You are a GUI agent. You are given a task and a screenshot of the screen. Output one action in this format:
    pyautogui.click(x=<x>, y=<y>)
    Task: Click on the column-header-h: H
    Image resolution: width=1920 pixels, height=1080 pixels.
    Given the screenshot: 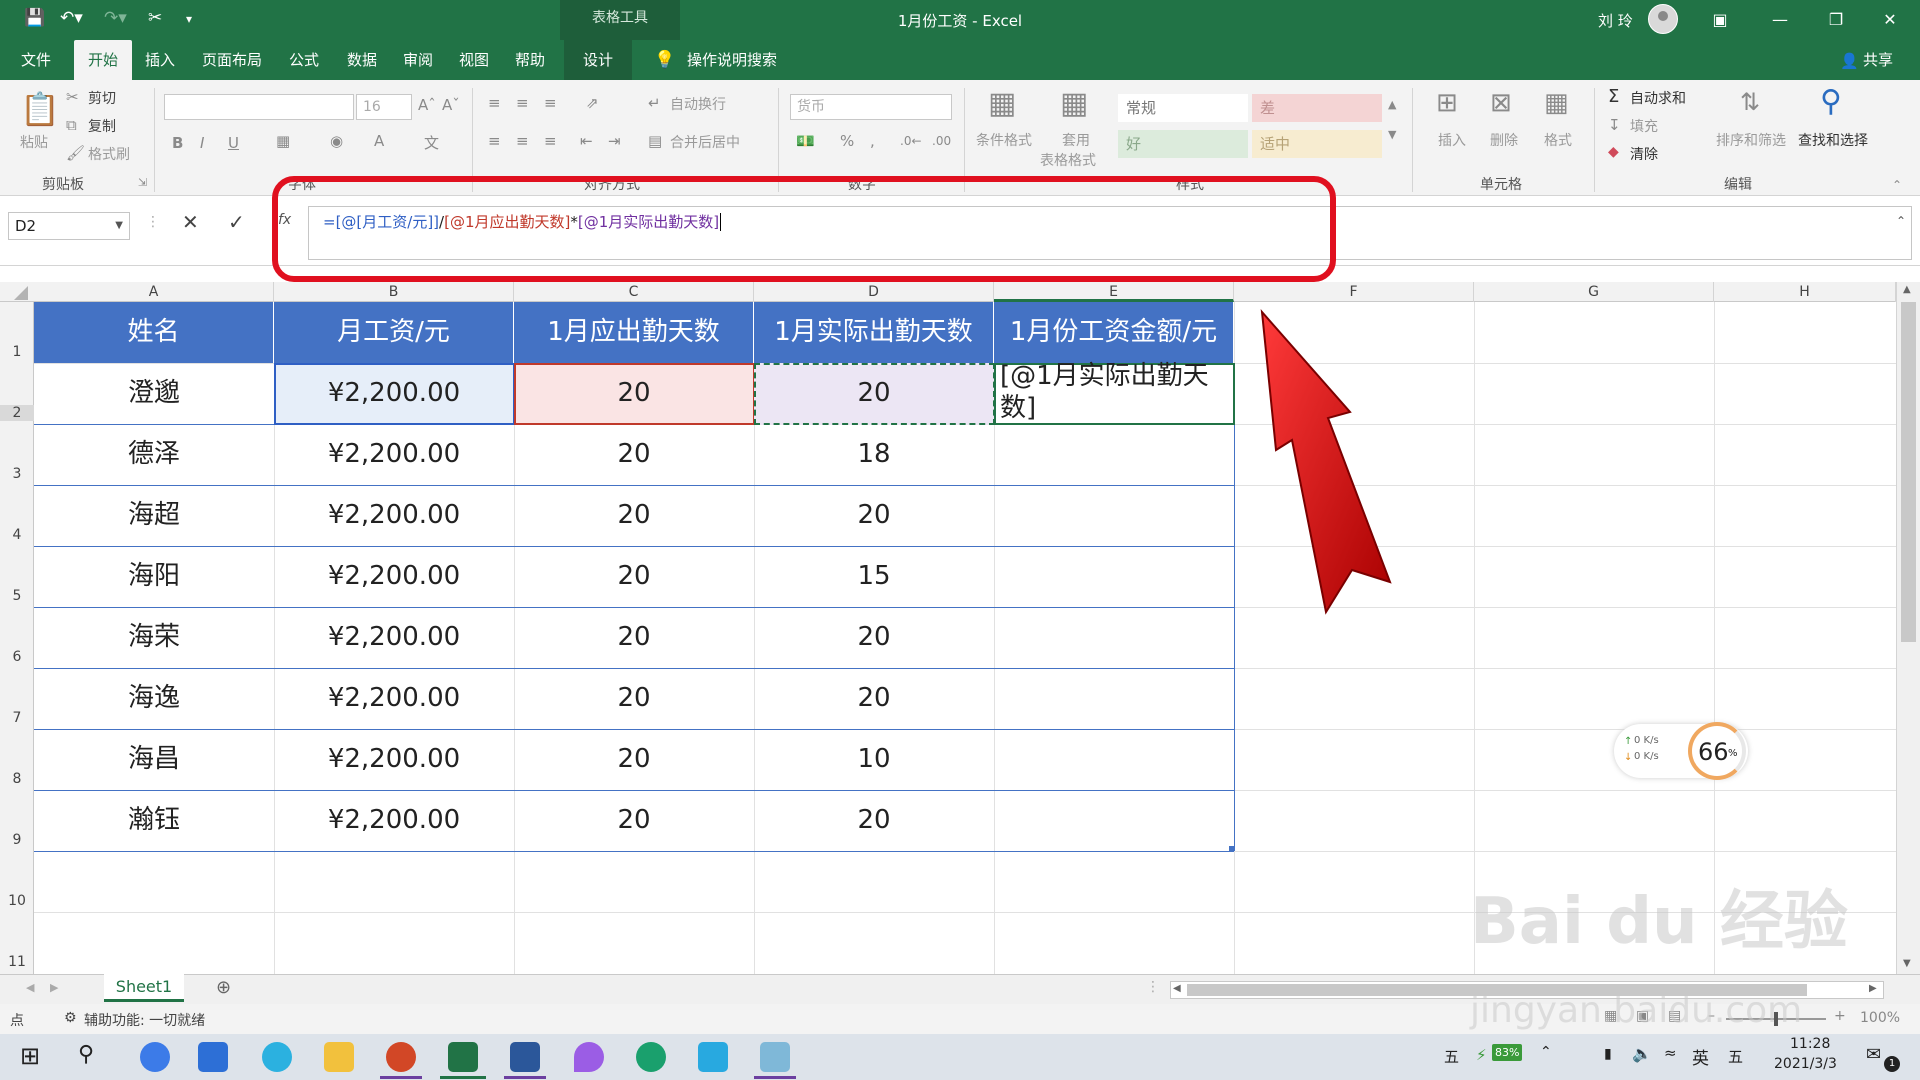 What is the action you would take?
    pyautogui.click(x=1805, y=292)
    